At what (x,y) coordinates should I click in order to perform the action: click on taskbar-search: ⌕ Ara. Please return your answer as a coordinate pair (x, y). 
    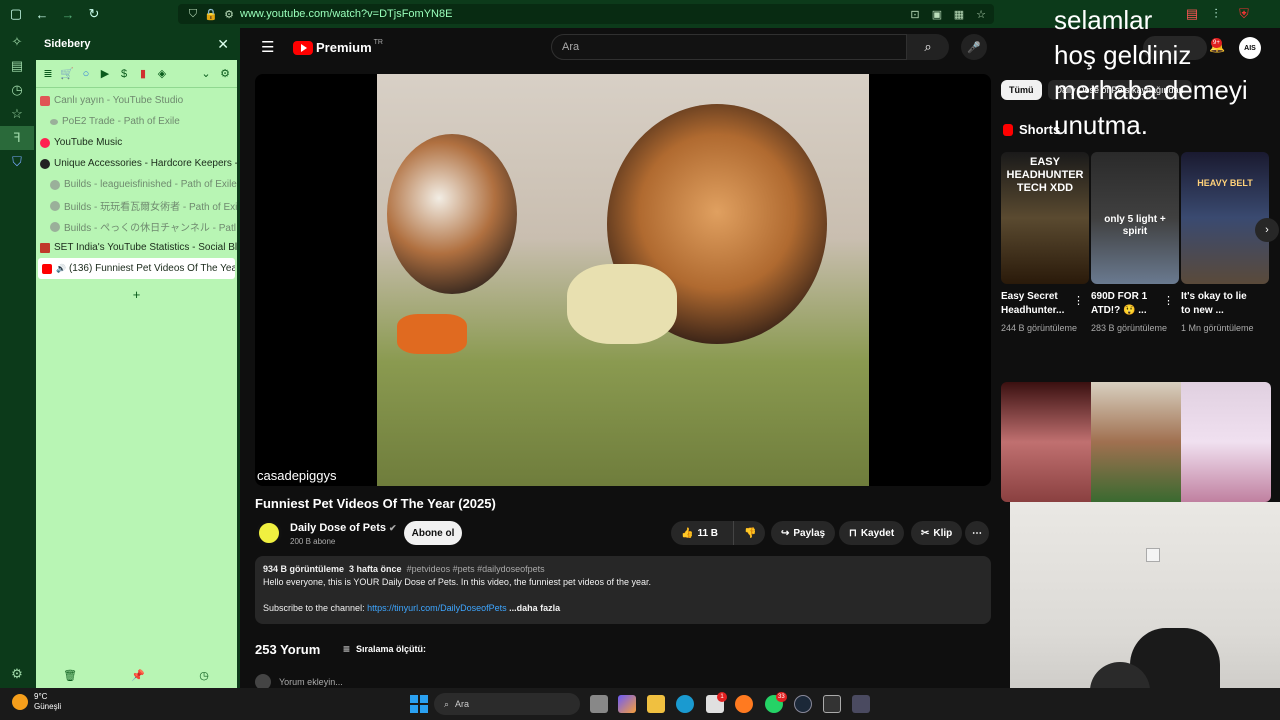
    Looking at the image, I should click on (507, 704).